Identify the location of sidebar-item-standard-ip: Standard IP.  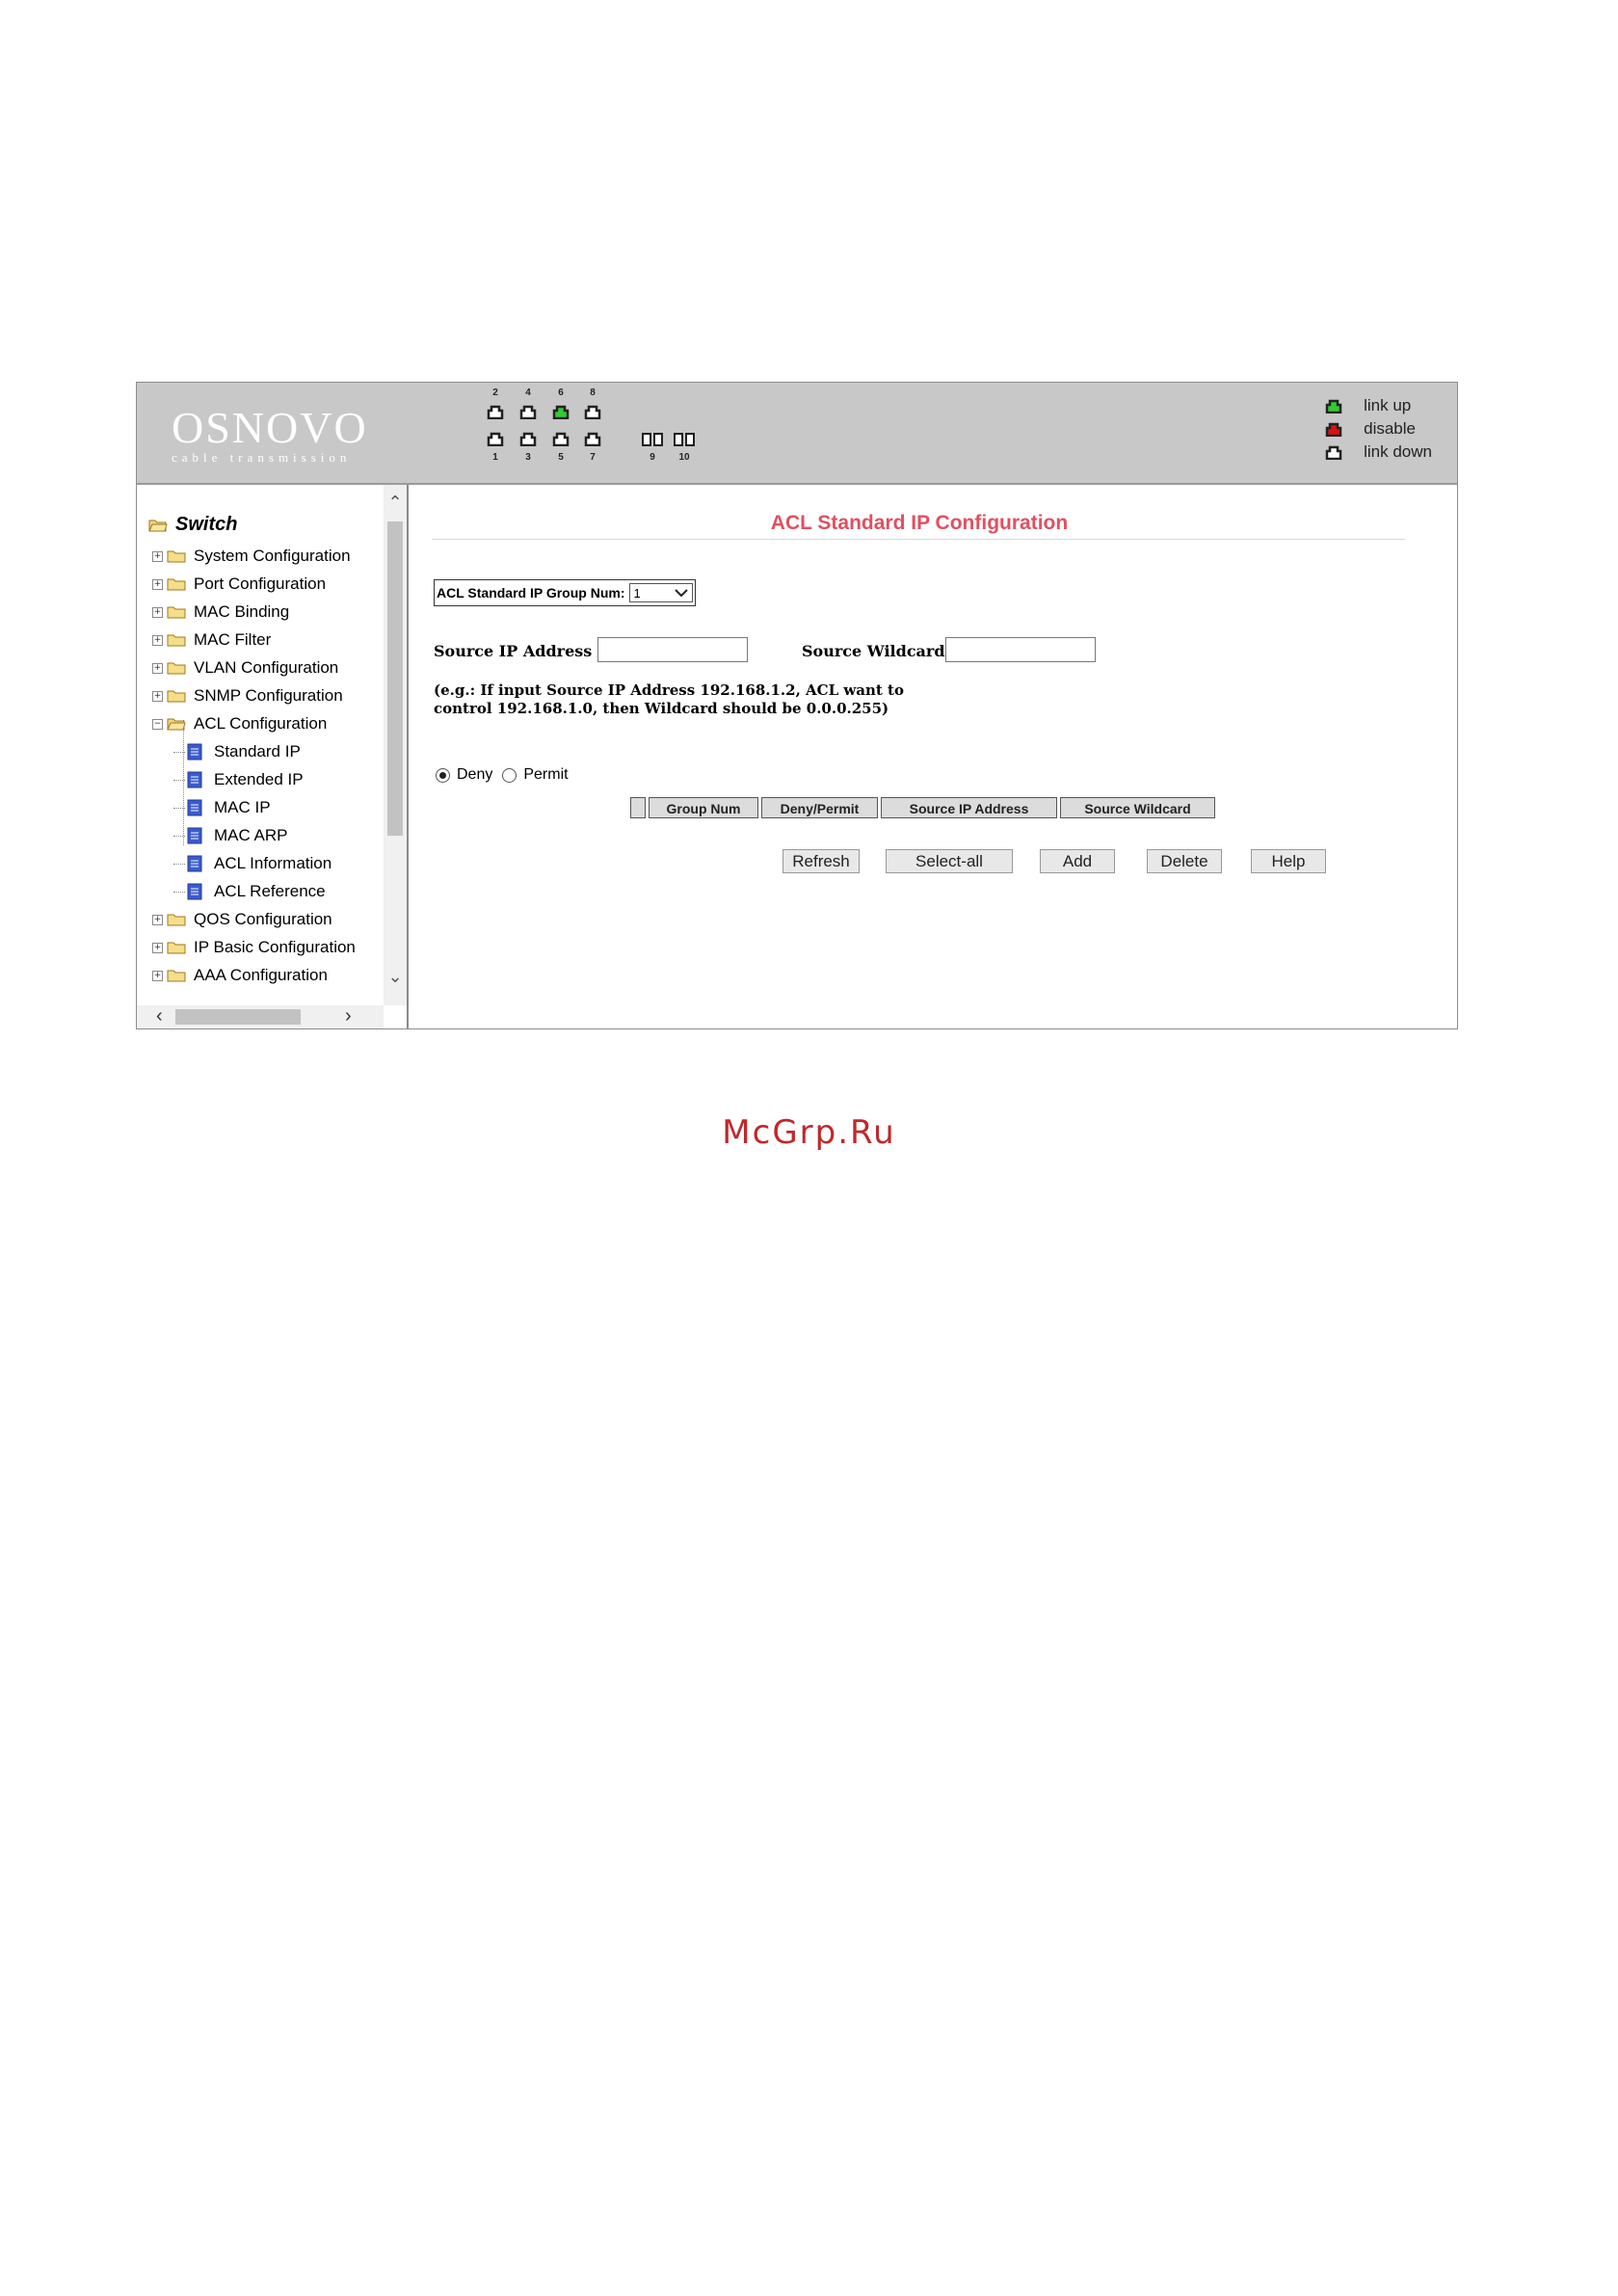
(237, 751).